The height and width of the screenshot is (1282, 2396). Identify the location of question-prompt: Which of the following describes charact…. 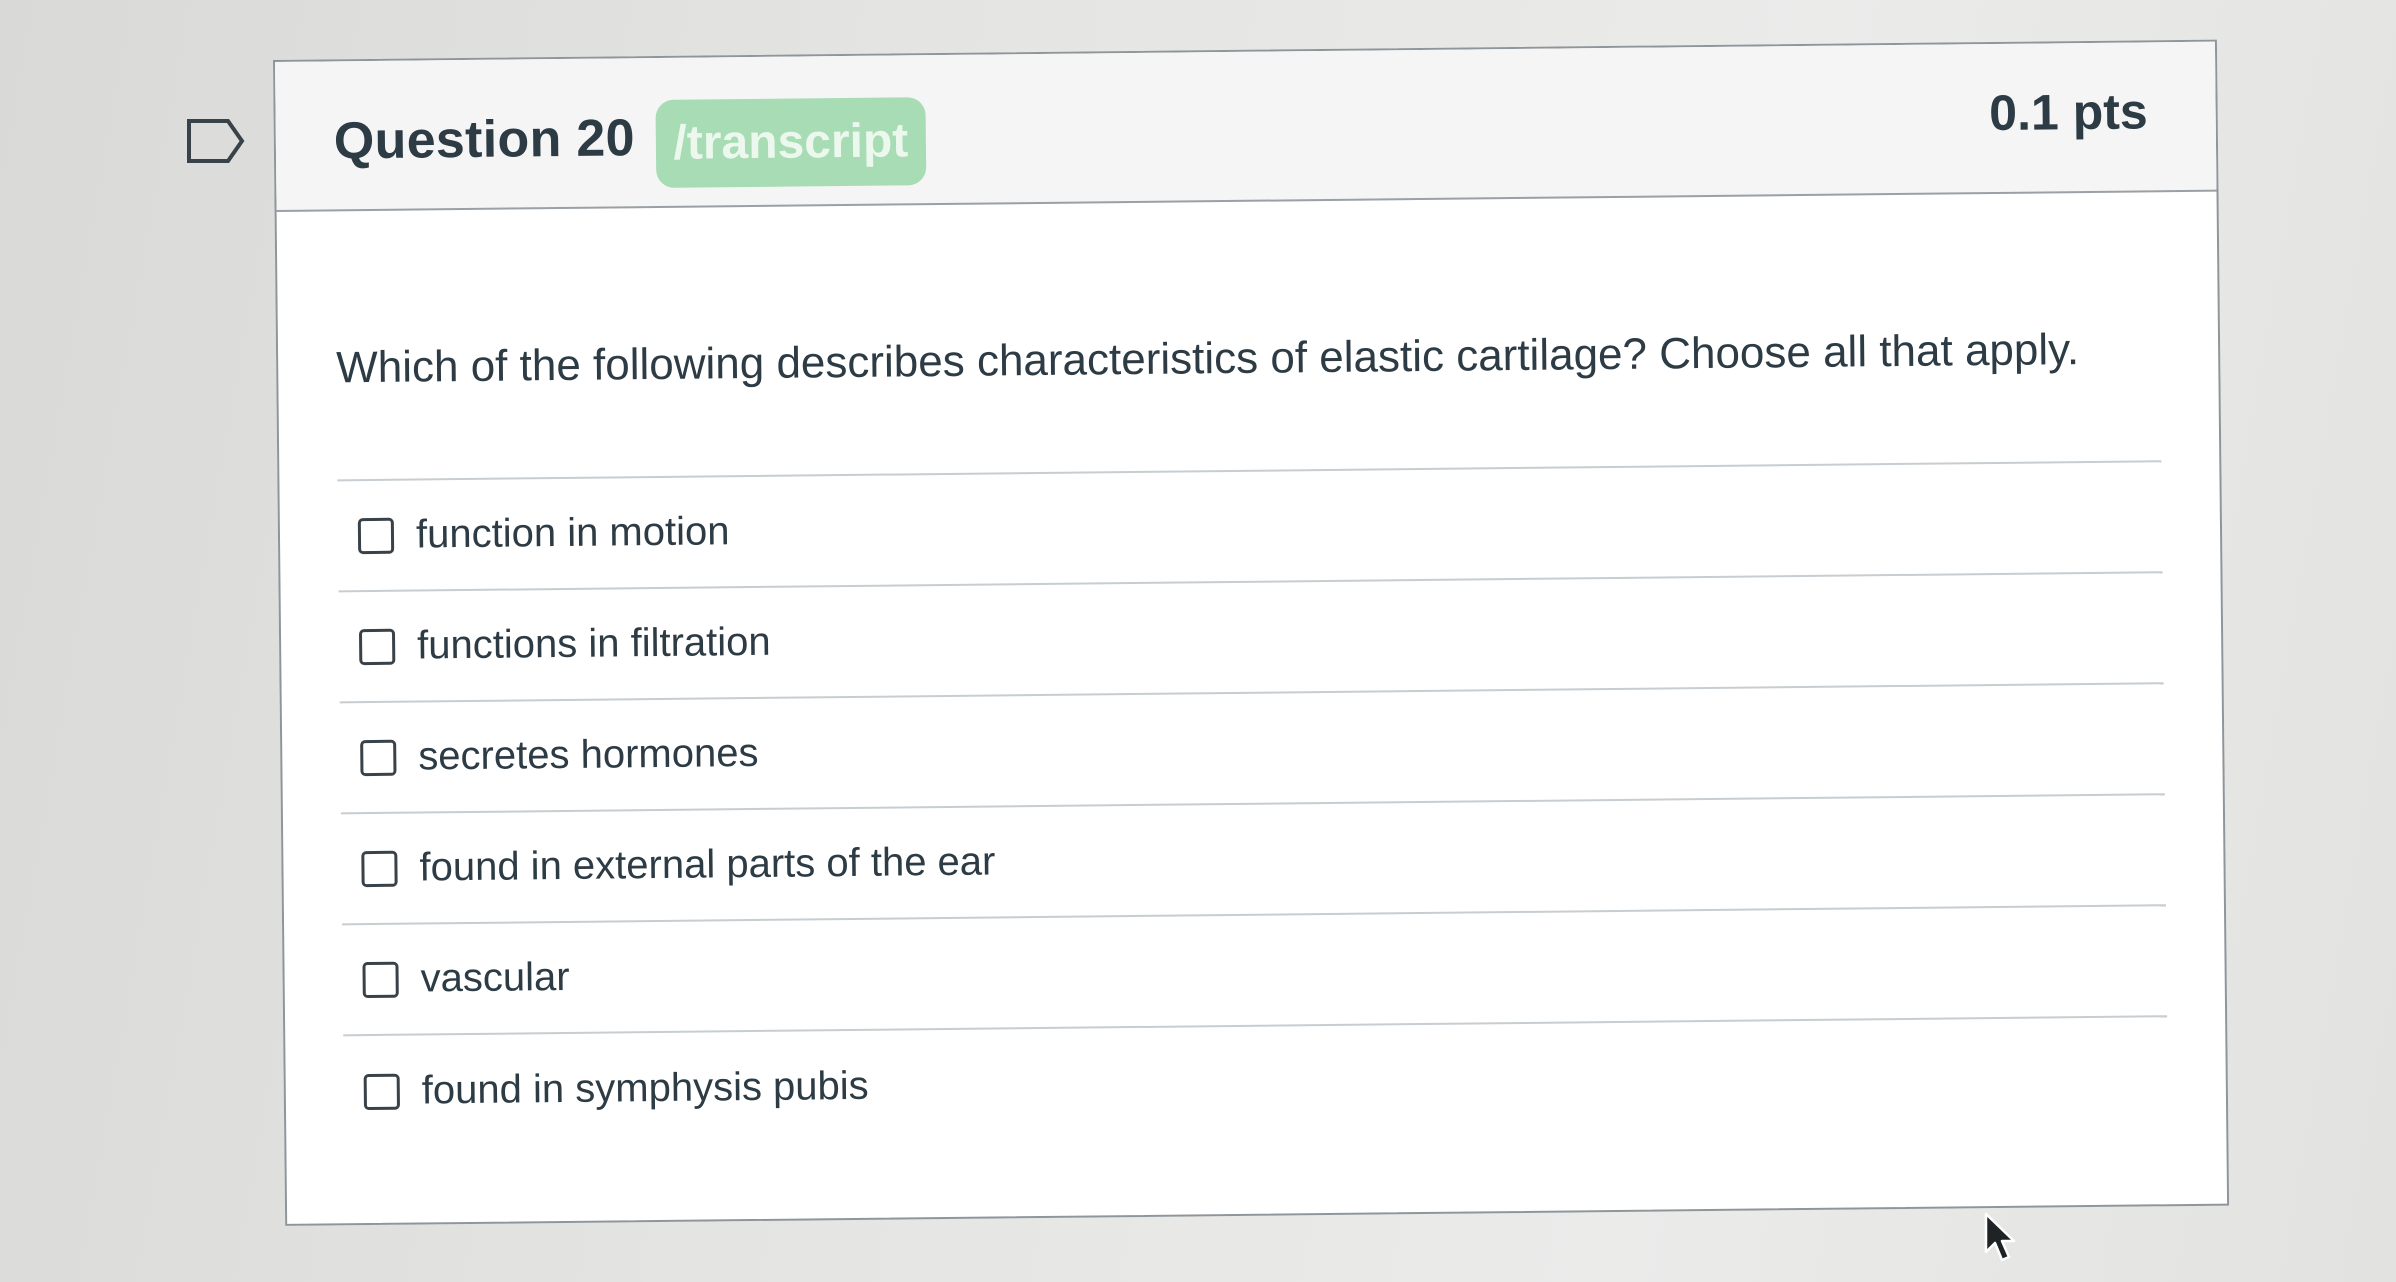
(1207, 359).